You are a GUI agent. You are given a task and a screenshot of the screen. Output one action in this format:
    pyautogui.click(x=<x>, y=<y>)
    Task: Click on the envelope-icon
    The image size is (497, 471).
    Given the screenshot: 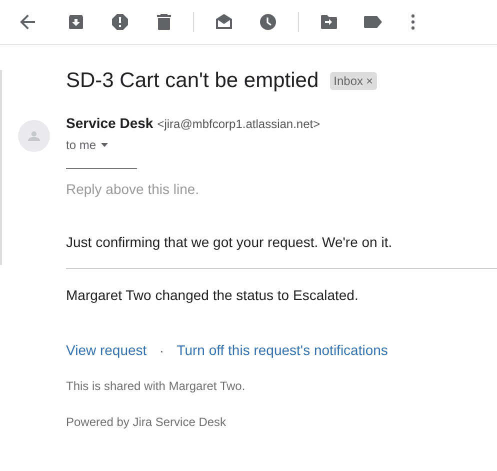 What is the action you would take?
    pyautogui.click(x=224, y=22)
    